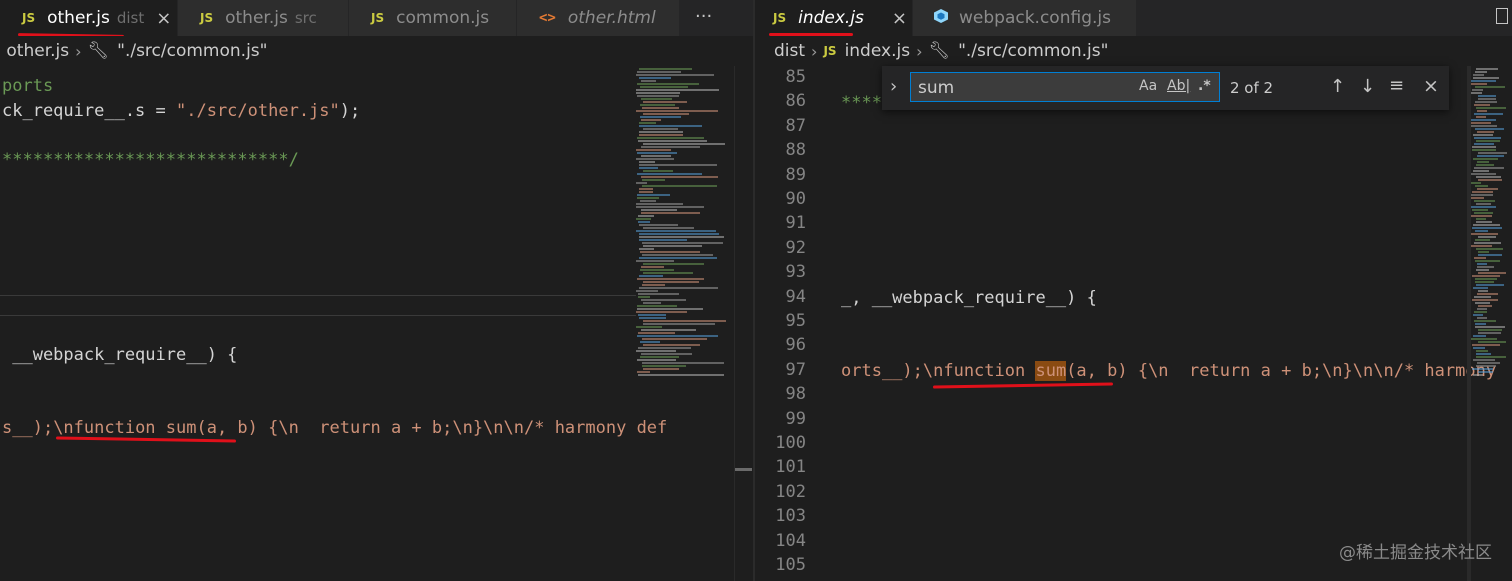 Image resolution: width=1512 pixels, height=581 pixels. Describe the element at coordinates (1502, 16) in the screenshot. I see `split-editor-icon` at that location.